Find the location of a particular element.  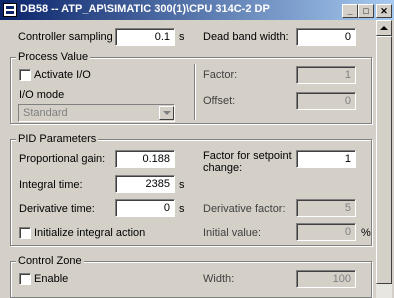

close-icon: ✕ is located at coordinates (384, 11).